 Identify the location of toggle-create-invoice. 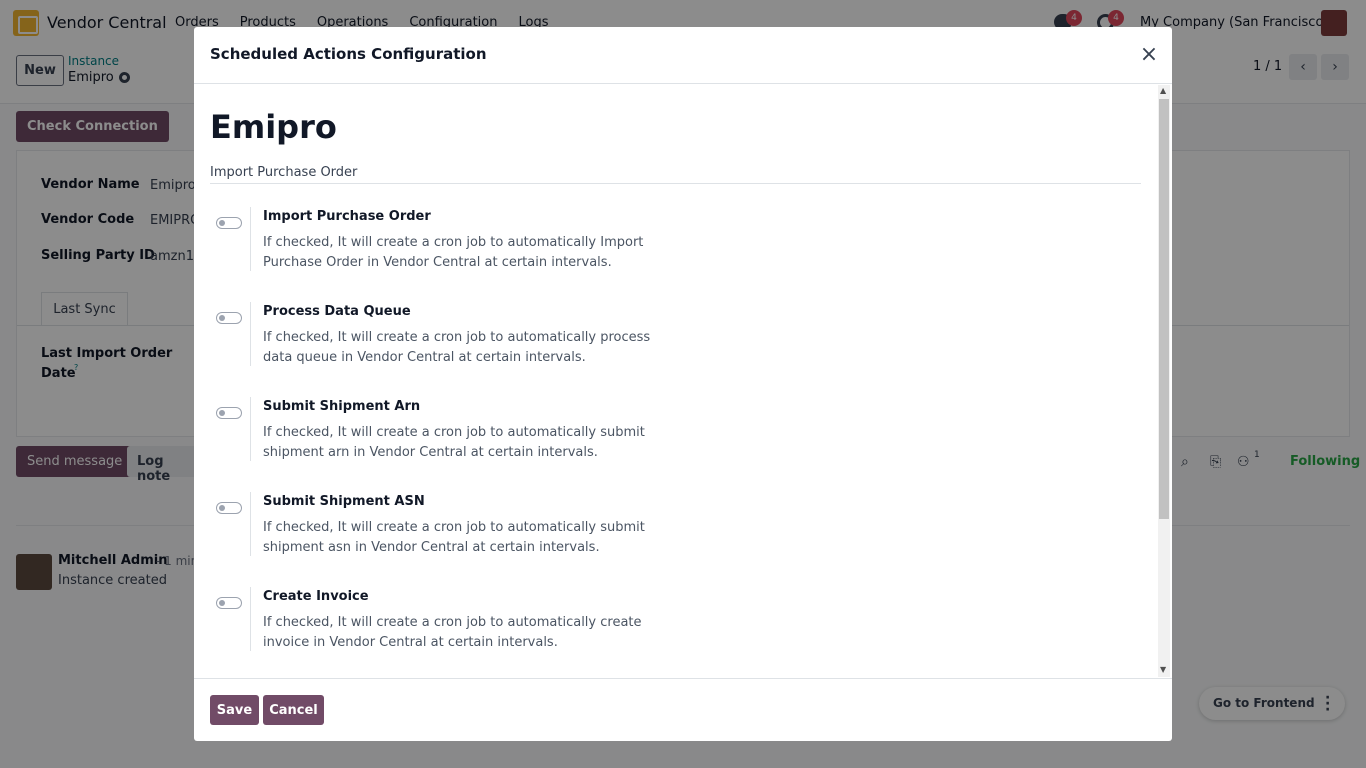
(229, 603).